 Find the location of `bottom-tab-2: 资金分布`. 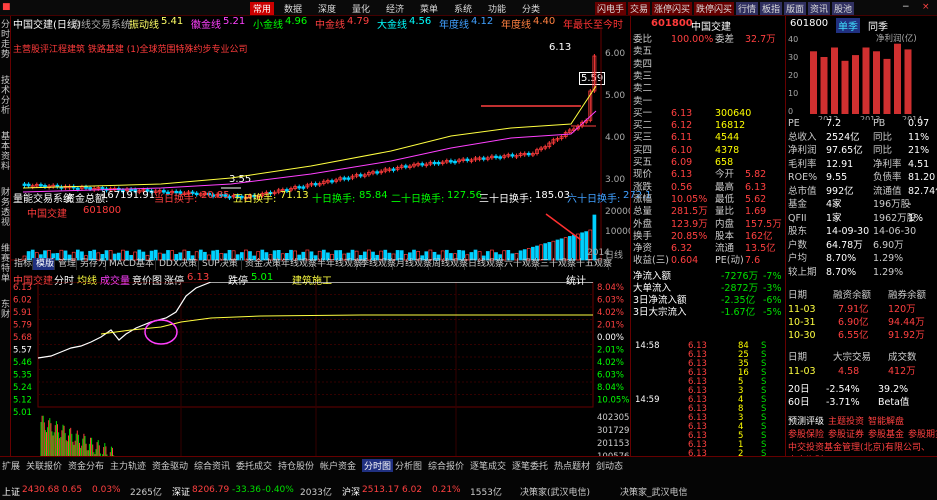

bottom-tab-2: 资金分布 is located at coordinates (86, 465).